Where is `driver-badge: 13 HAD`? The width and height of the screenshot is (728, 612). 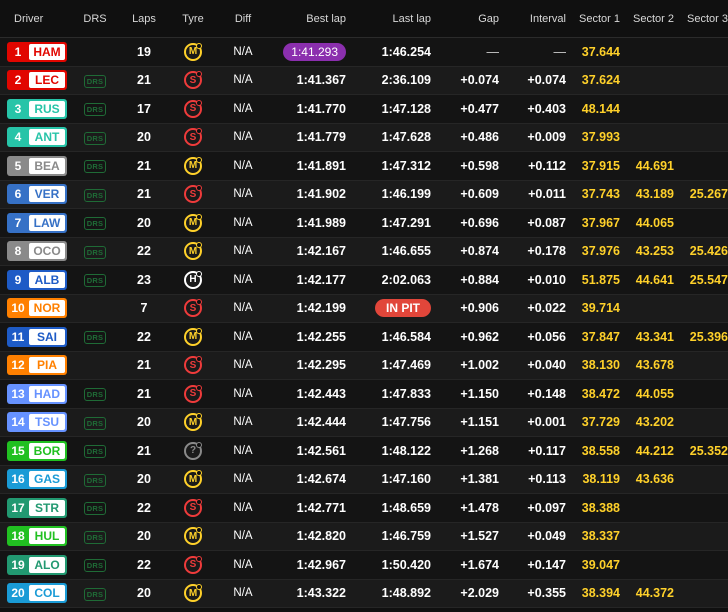 driver-badge: 13 HAD is located at coordinates (37, 393).